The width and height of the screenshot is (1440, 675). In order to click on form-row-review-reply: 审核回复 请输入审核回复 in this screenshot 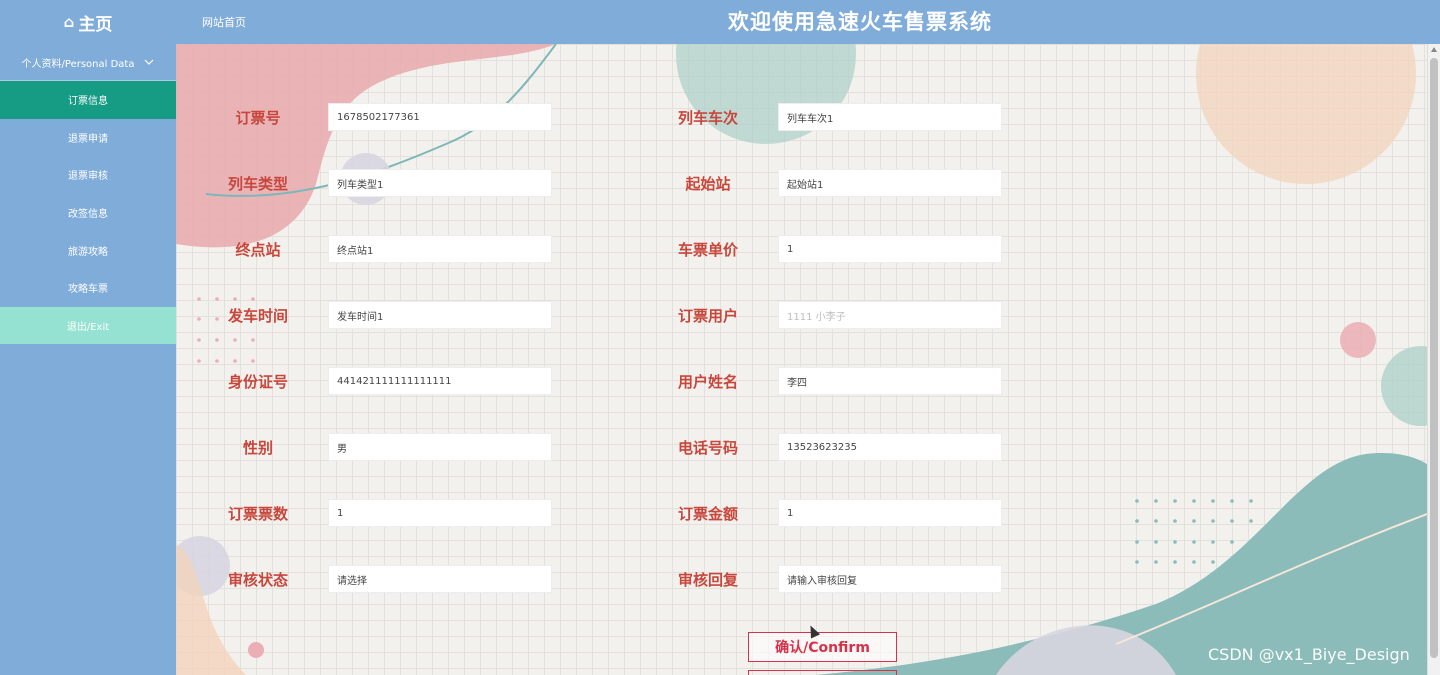, I will do `click(820, 579)`.